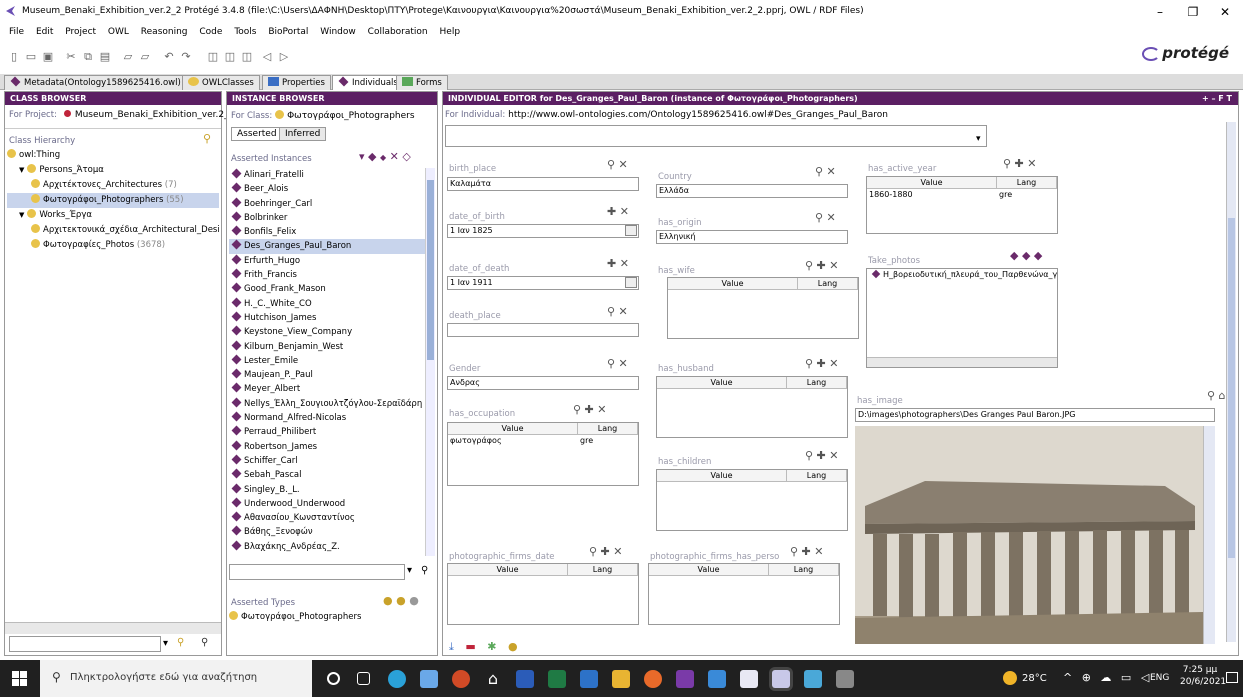  I want to click on instance-list-item: Bolbrinker, so click(327, 218).